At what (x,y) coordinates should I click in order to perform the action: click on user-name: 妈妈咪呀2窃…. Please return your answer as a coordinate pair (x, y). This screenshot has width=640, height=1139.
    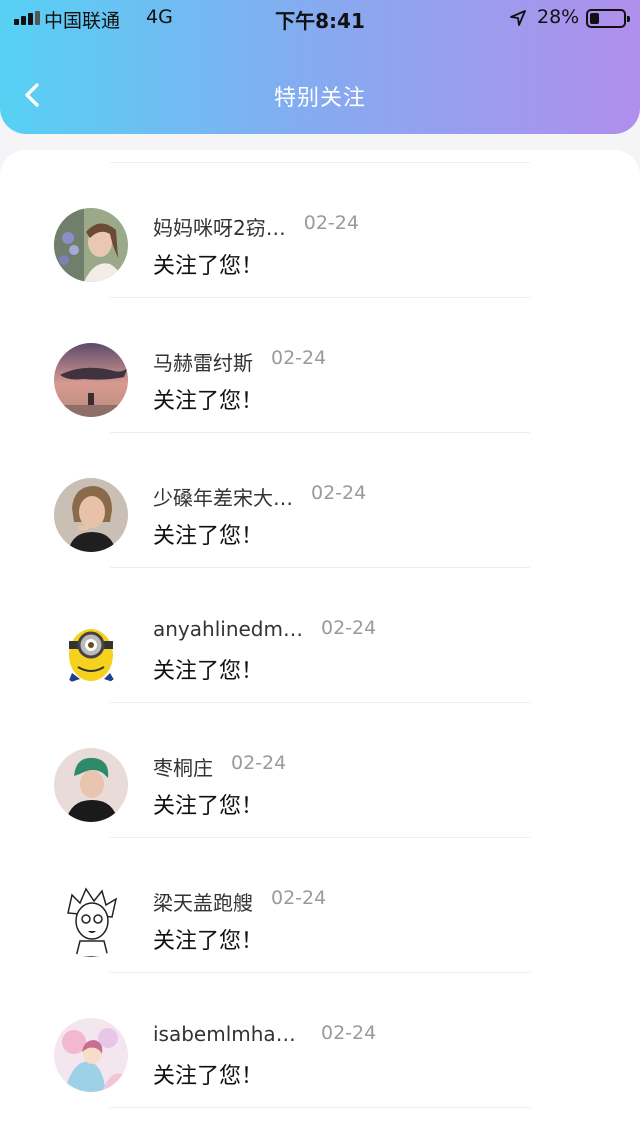
    Looking at the image, I should click on (219, 226).